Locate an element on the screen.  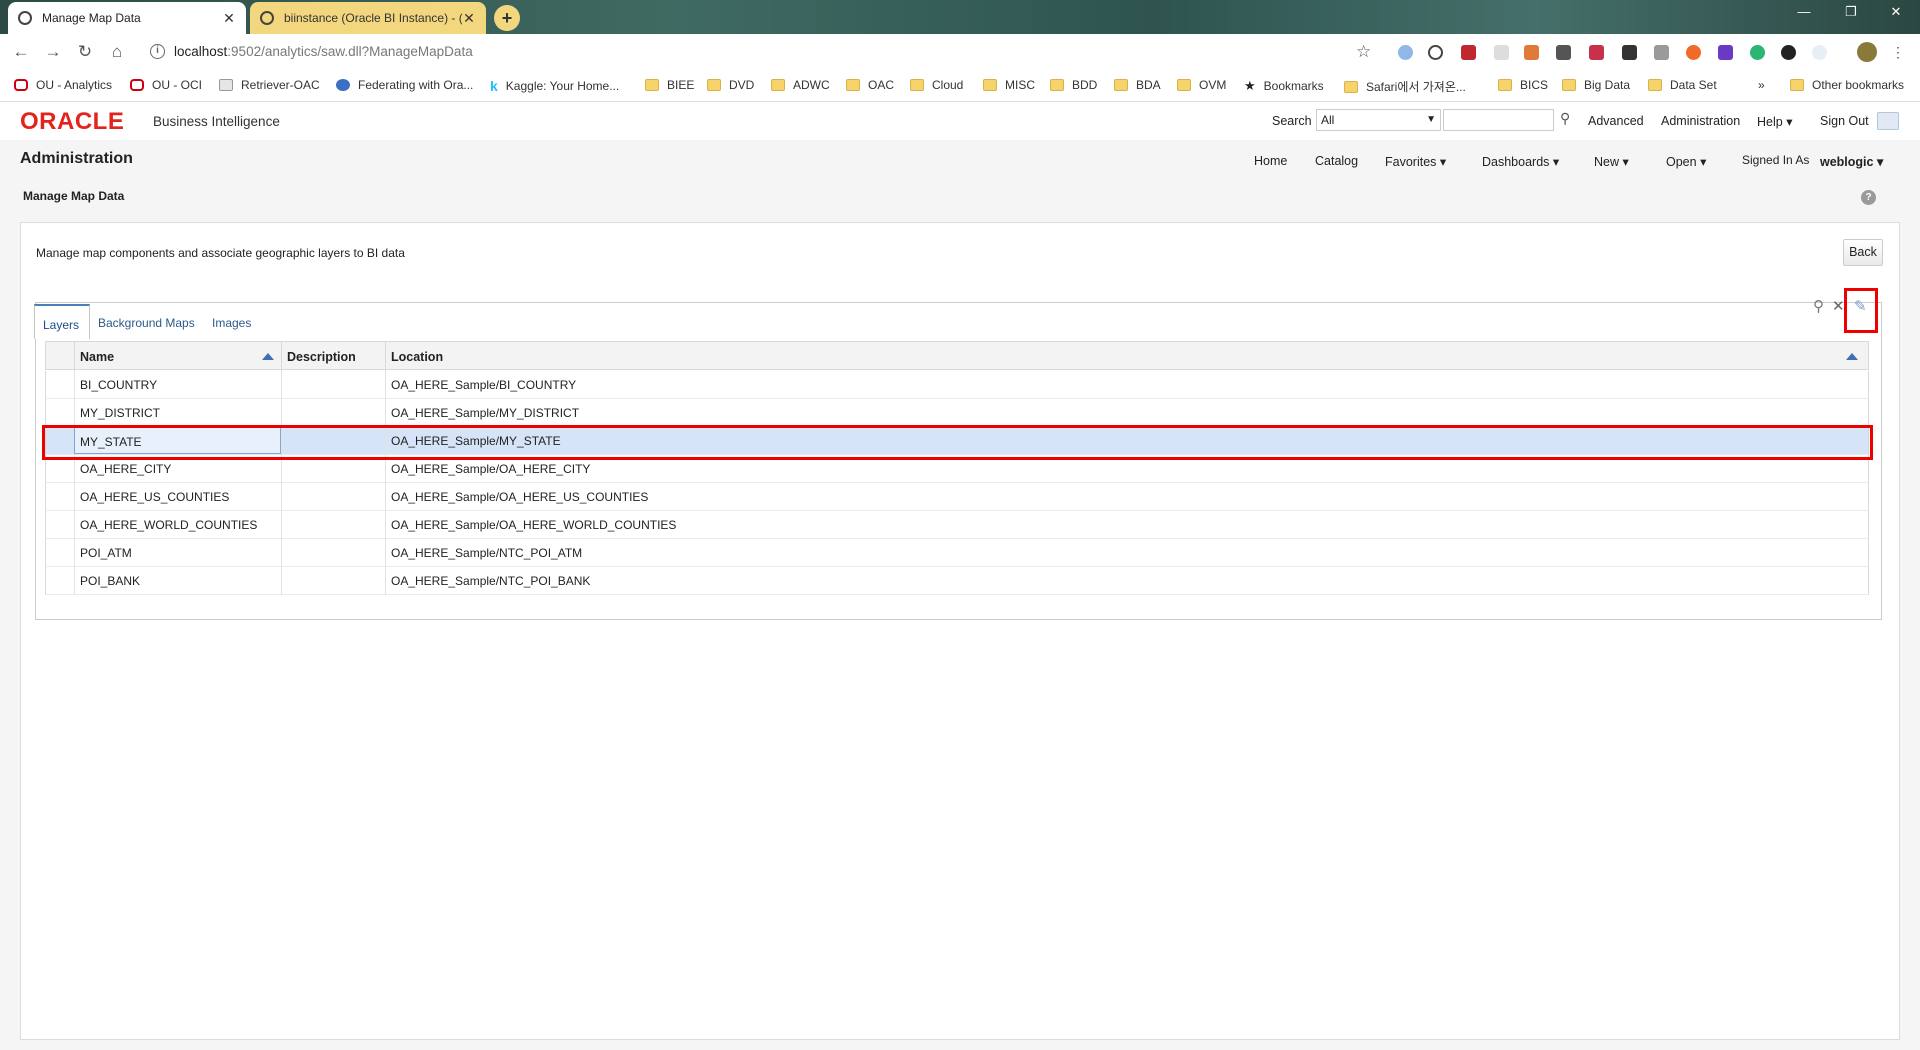
administration-link: Administration is located at coordinates (1700, 121).